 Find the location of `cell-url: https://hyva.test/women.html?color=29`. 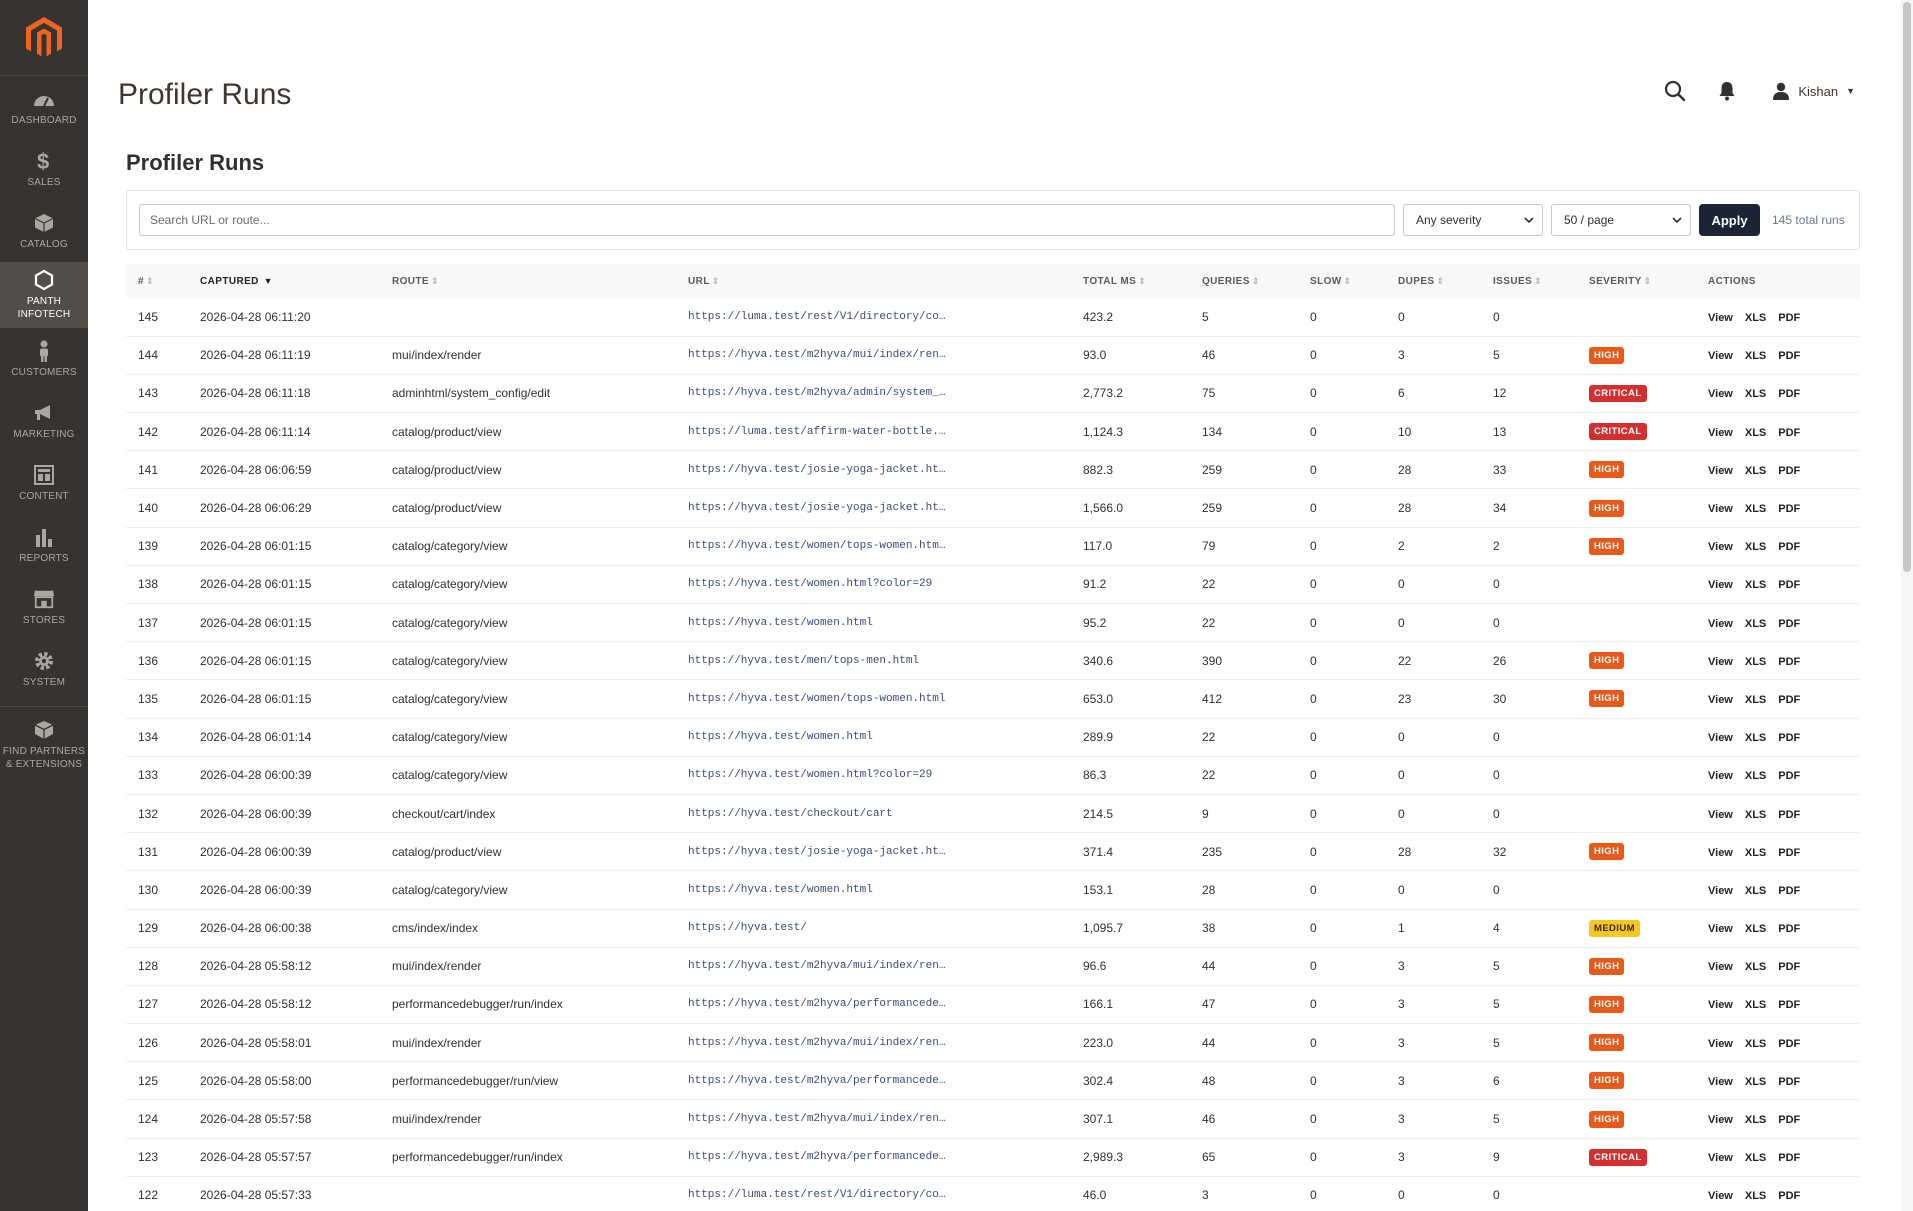

cell-url: https://hyva.test/women.html?color=29 is located at coordinates (873, 775).